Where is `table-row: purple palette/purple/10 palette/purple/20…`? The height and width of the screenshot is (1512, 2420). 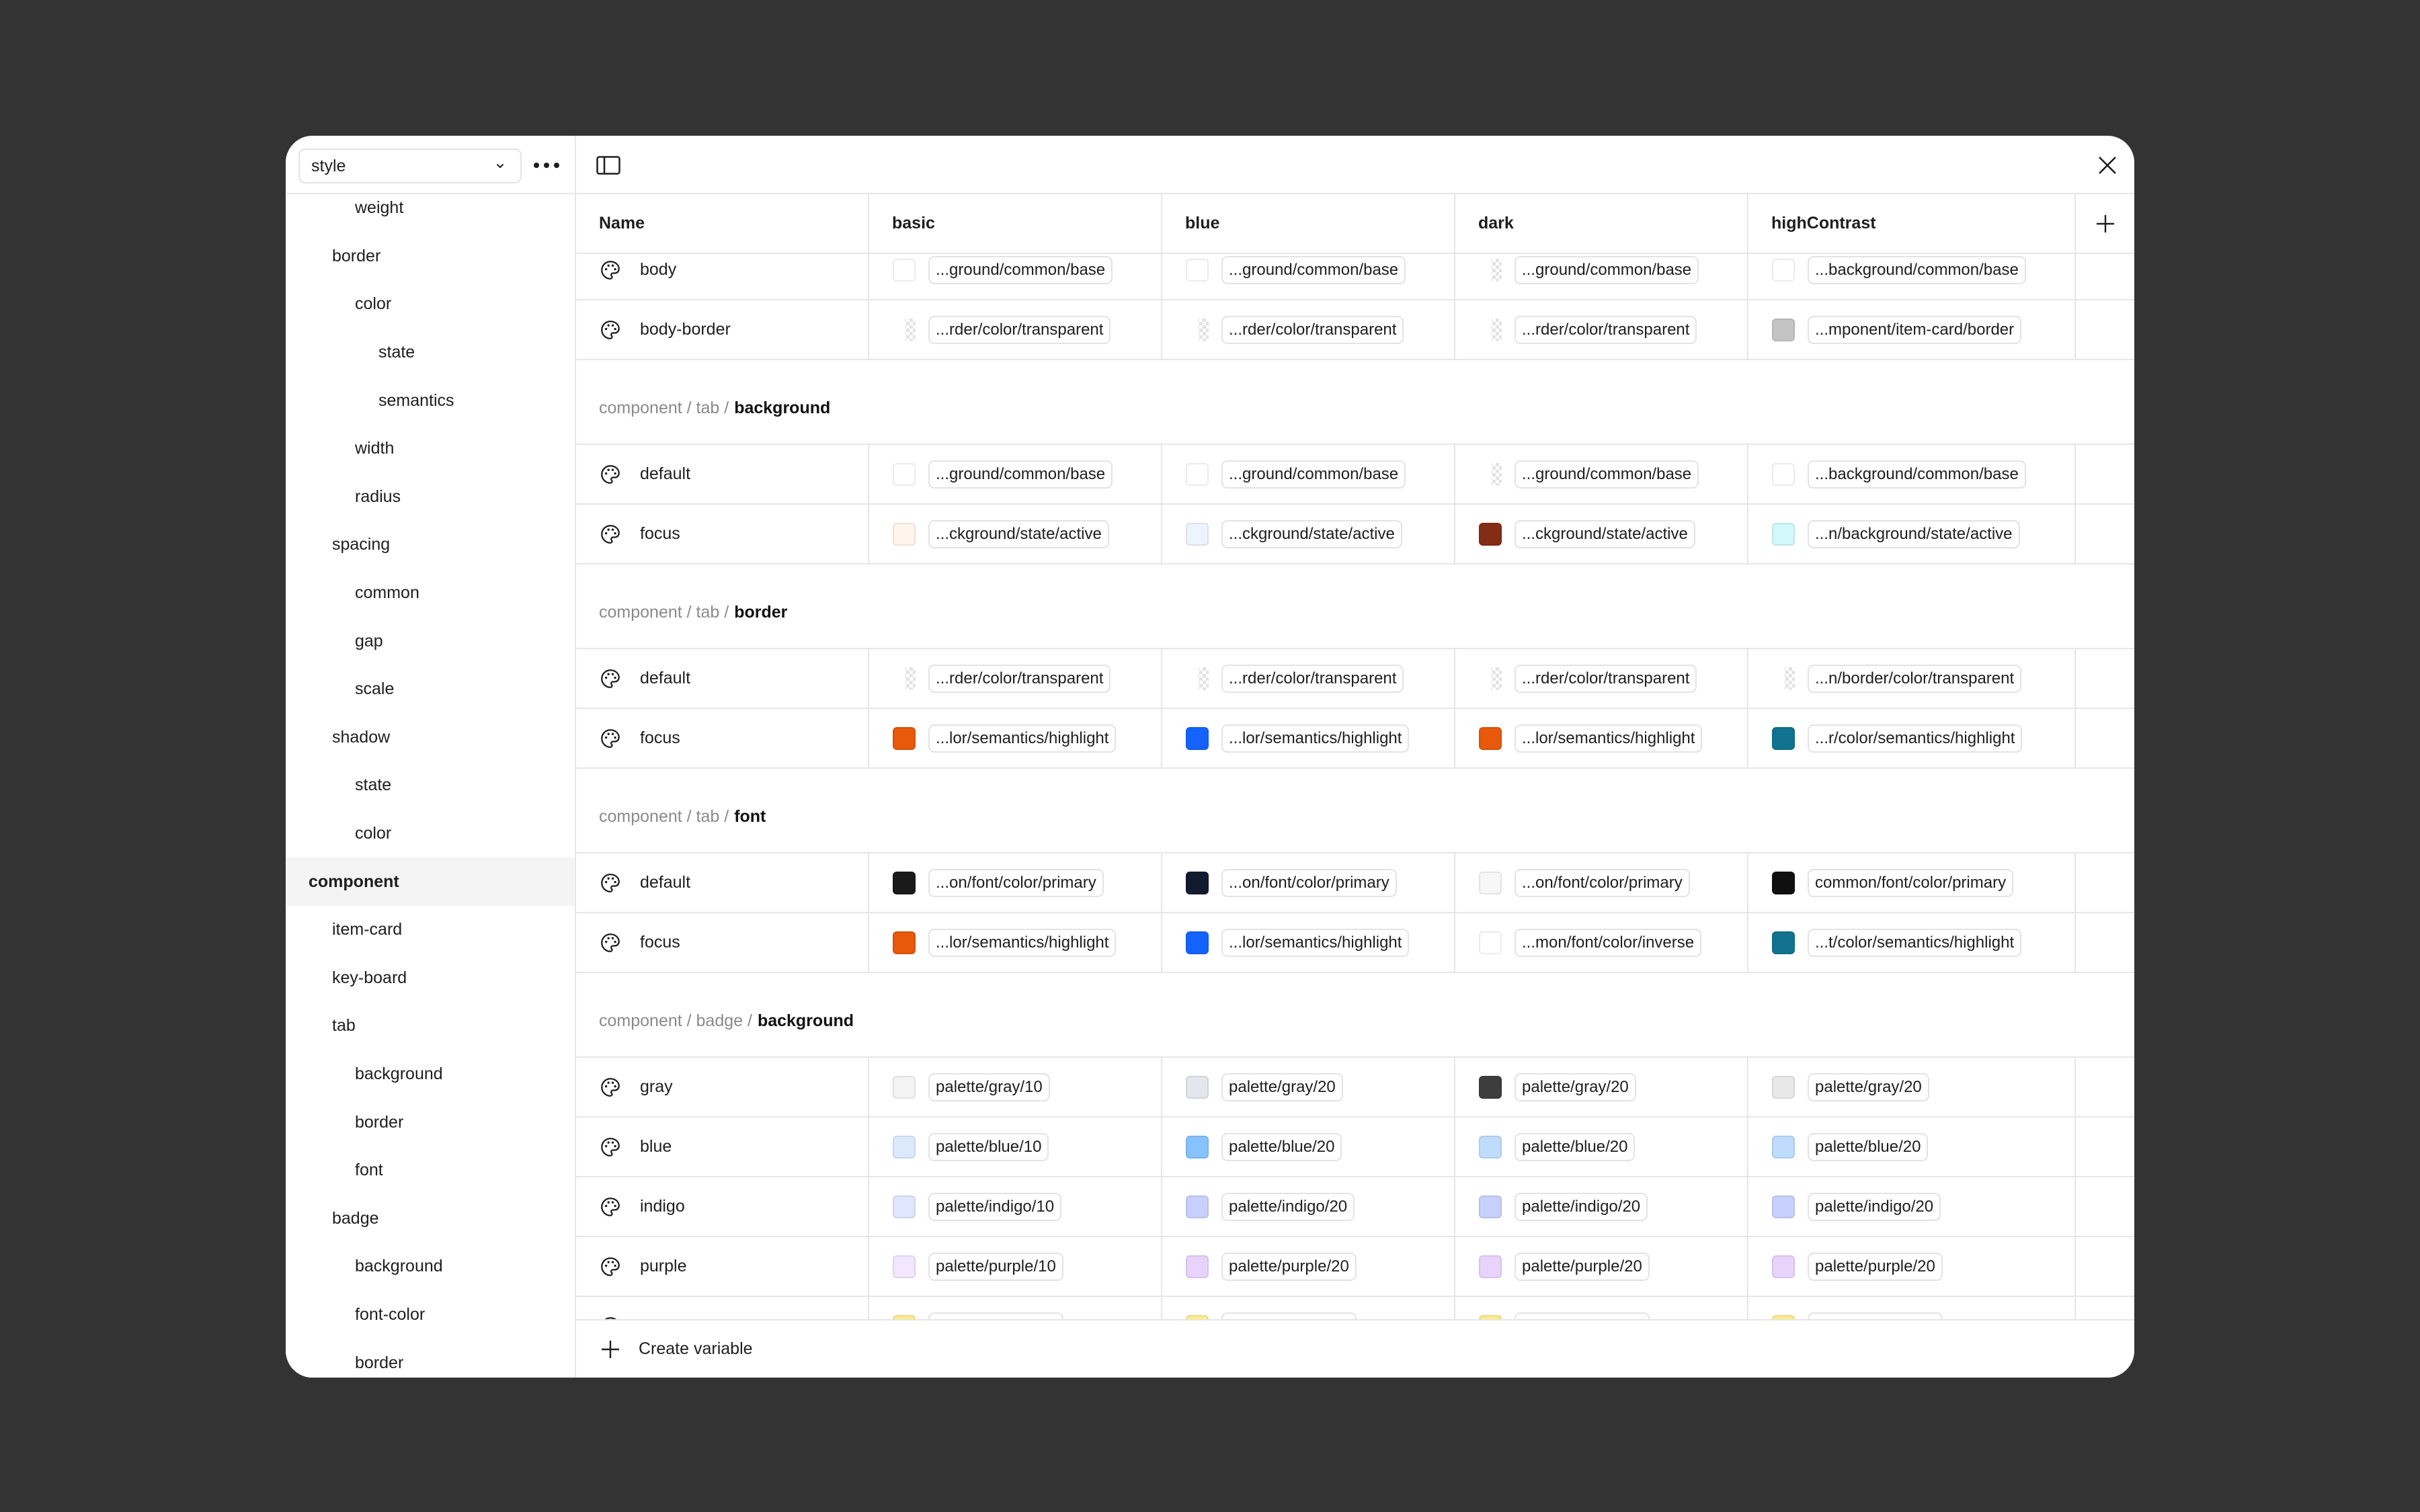 table-row: purple palette/purple/10 palette/purple/20… is located at coordinates (1355, 1267).